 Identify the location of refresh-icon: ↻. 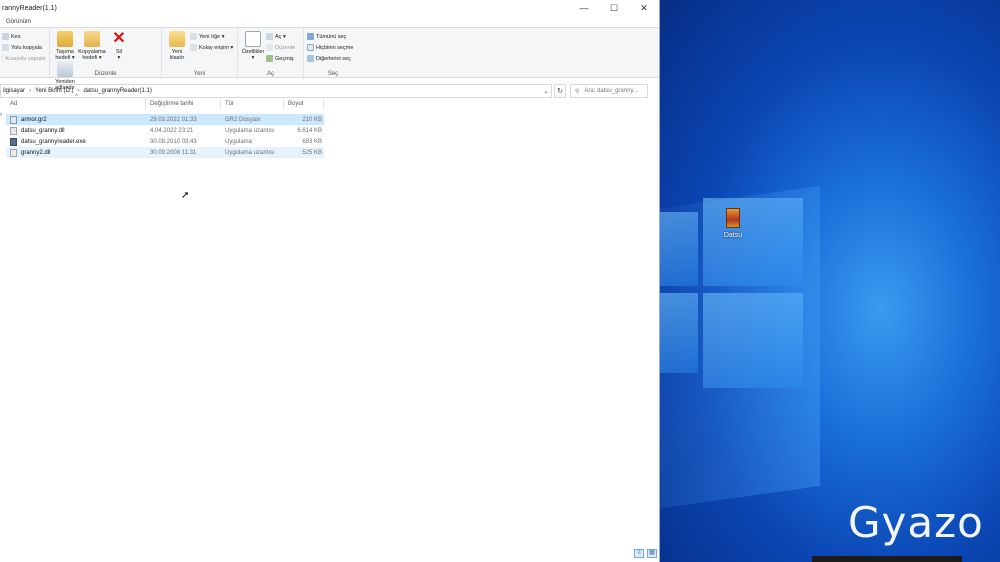
(560, 91).